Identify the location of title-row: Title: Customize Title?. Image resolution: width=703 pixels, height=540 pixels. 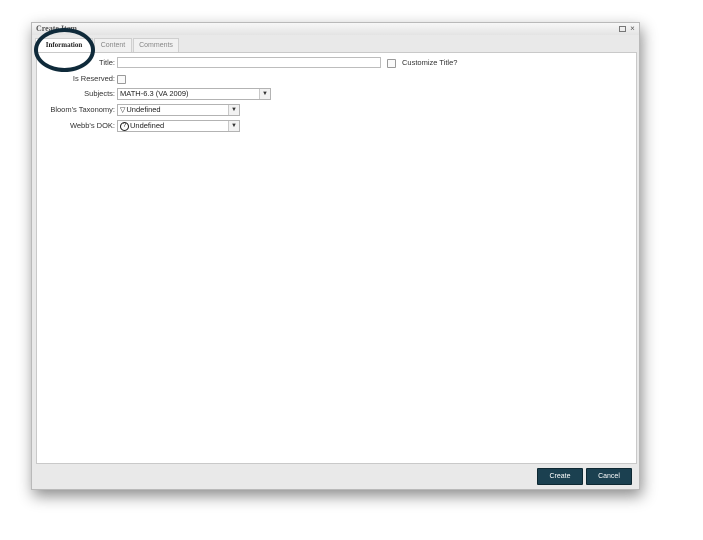
(336, 63).